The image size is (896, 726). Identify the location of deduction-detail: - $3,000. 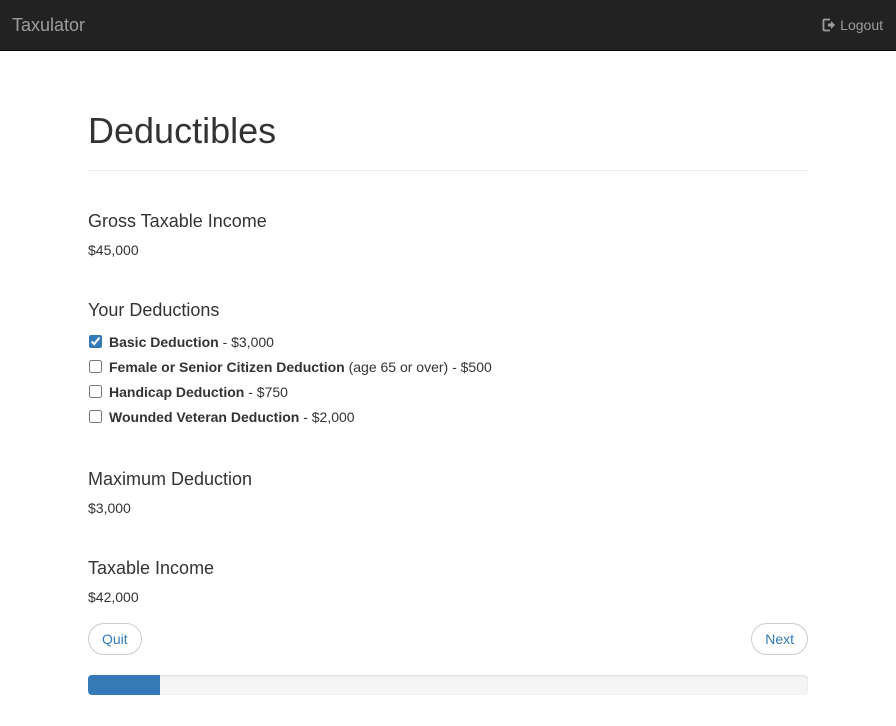
(246, 341).